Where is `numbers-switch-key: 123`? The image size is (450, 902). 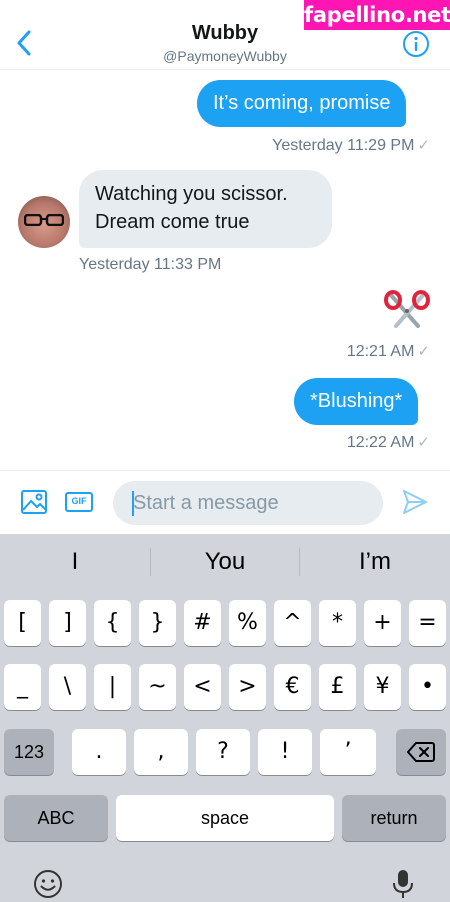 numbers-switch-key: 123 is located at coordinates (29, 752).